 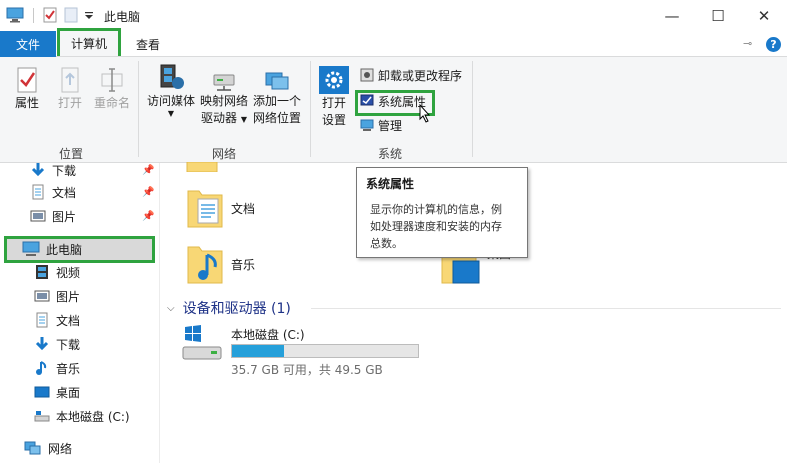 I want to click on system-properties-tooltip: 系统属性 显示你的计算机的信息，例 如处理器速度和安装的内存 总数。, so click(x=442, y=212).